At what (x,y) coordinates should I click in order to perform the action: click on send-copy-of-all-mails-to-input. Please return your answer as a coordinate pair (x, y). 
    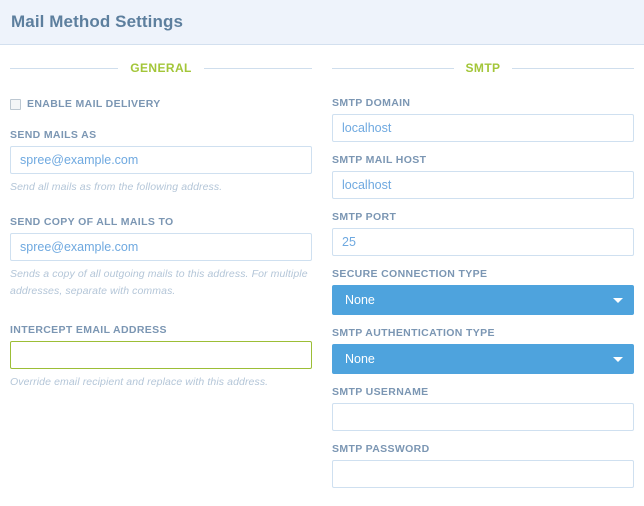
    Looking at the image, I should click on (161, 247).